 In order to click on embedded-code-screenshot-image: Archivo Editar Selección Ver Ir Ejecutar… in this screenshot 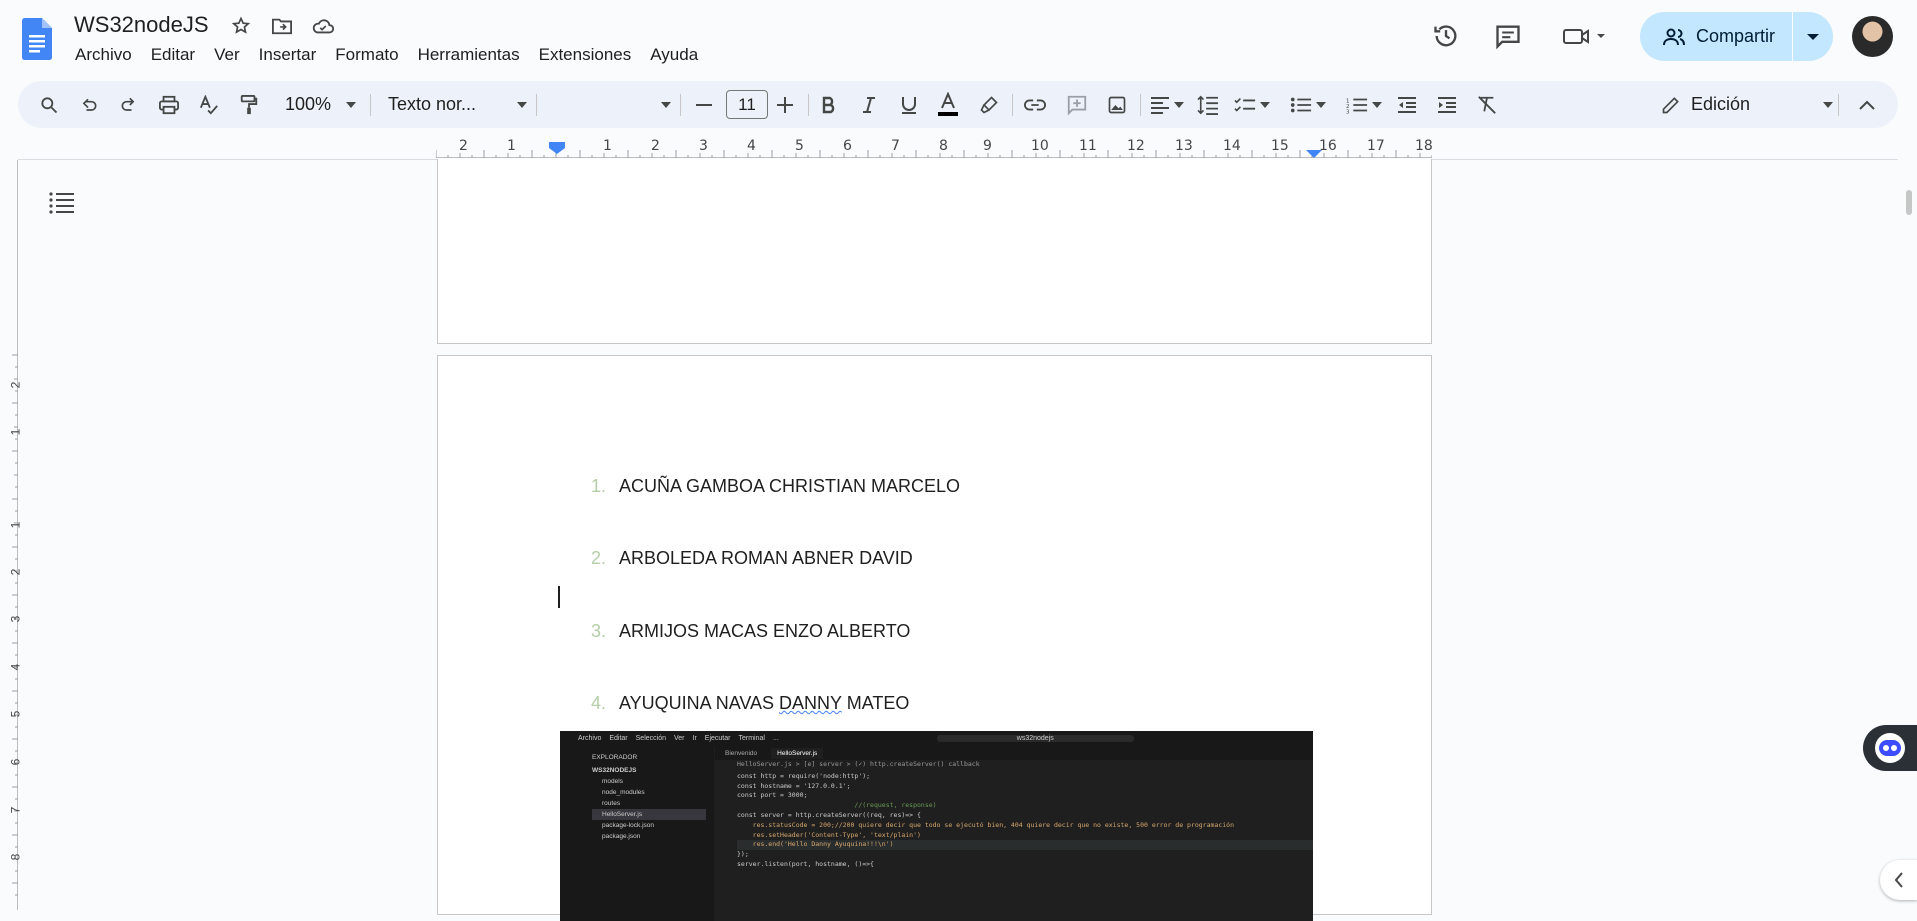, I will do `click(936, 826)`.